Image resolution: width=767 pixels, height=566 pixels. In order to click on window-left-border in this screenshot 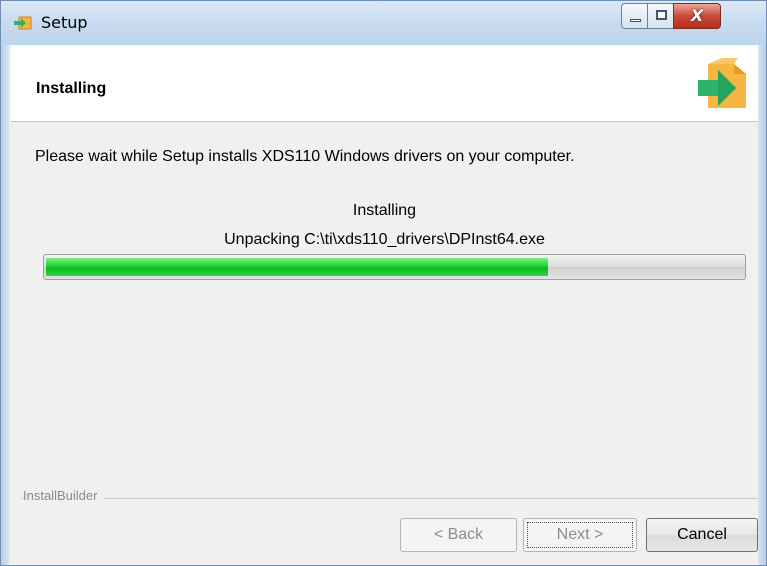, I will do `click(5, 305)`.